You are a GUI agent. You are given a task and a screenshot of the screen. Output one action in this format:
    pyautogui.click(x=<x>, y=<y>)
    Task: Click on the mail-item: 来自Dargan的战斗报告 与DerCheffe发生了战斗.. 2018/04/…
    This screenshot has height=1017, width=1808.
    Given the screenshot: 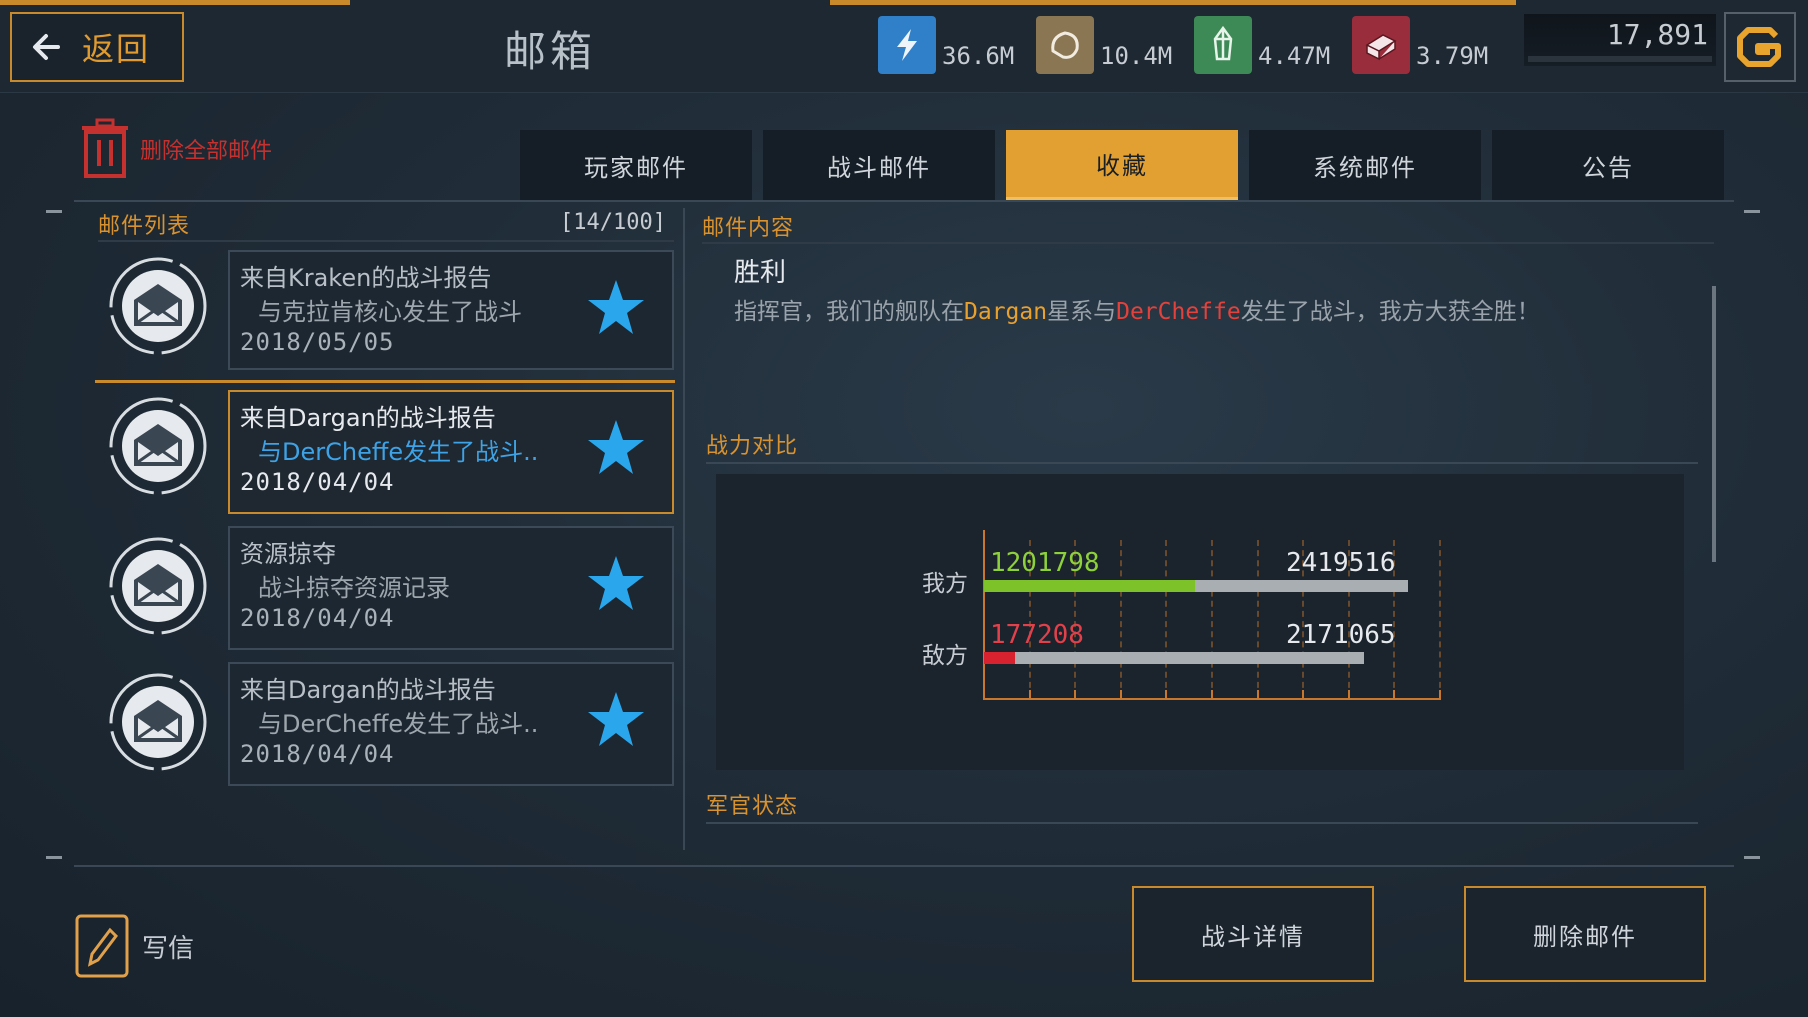 What is the action you would take?
    pyautogui.click(x=451, y=724)
    